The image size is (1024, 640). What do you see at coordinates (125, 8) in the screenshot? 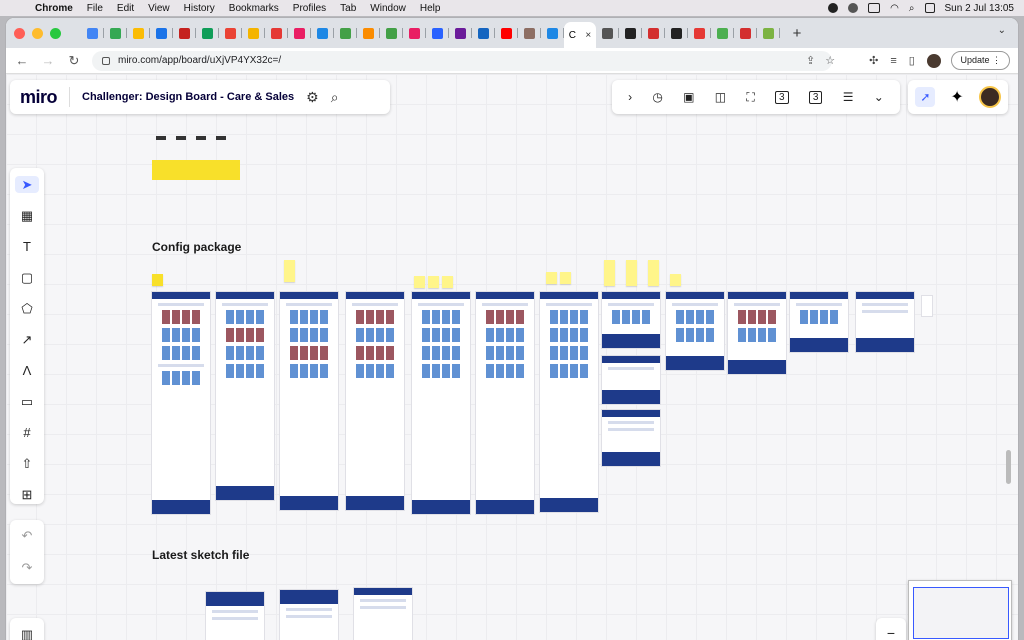
I see `menu-edit: Edit` at bounding box center [125, 8].